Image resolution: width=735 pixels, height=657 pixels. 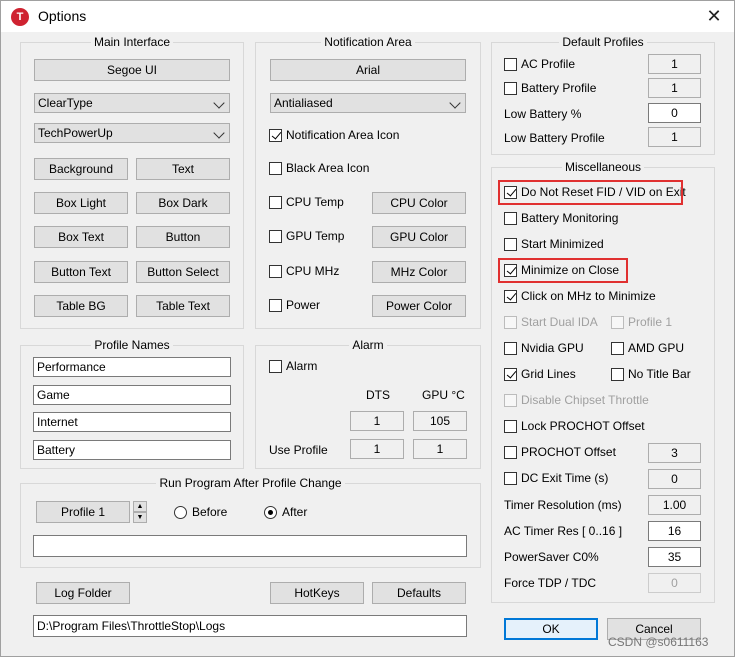 What do you see at coordinates (368, 182) in the screenshot?
I see `notification-area-group: Notification Area` at bounding box center [368, 182].